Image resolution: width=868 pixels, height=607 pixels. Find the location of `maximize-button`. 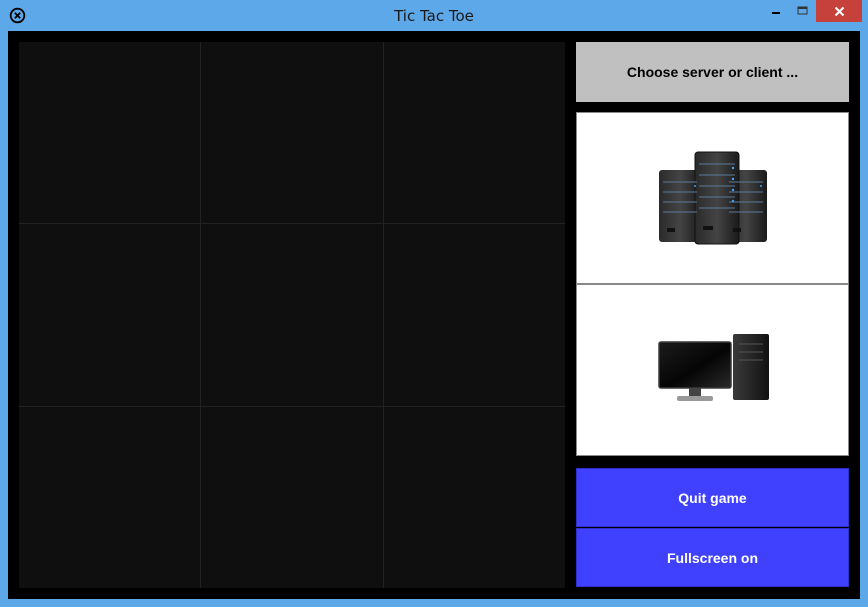

maximize-button is located at coordinates (802, 11).